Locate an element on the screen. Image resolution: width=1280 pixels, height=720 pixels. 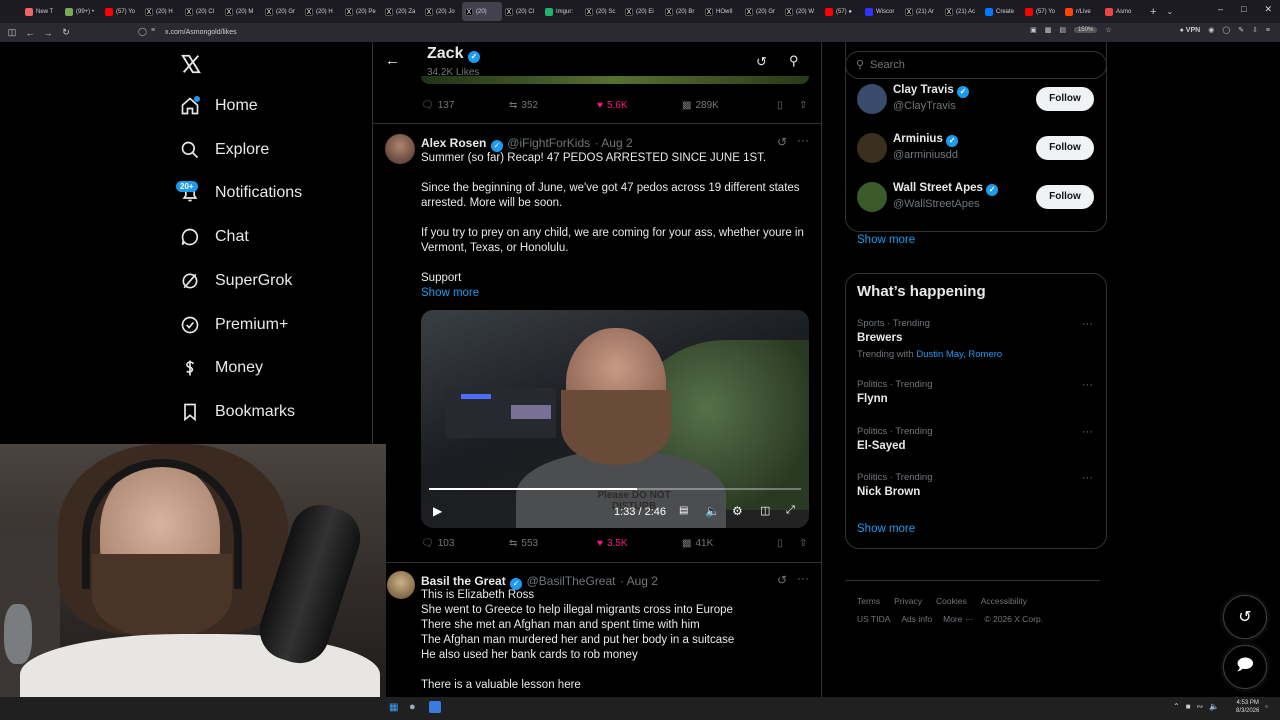
browser-tab: Wiscor is located at coordinates (882, 11).